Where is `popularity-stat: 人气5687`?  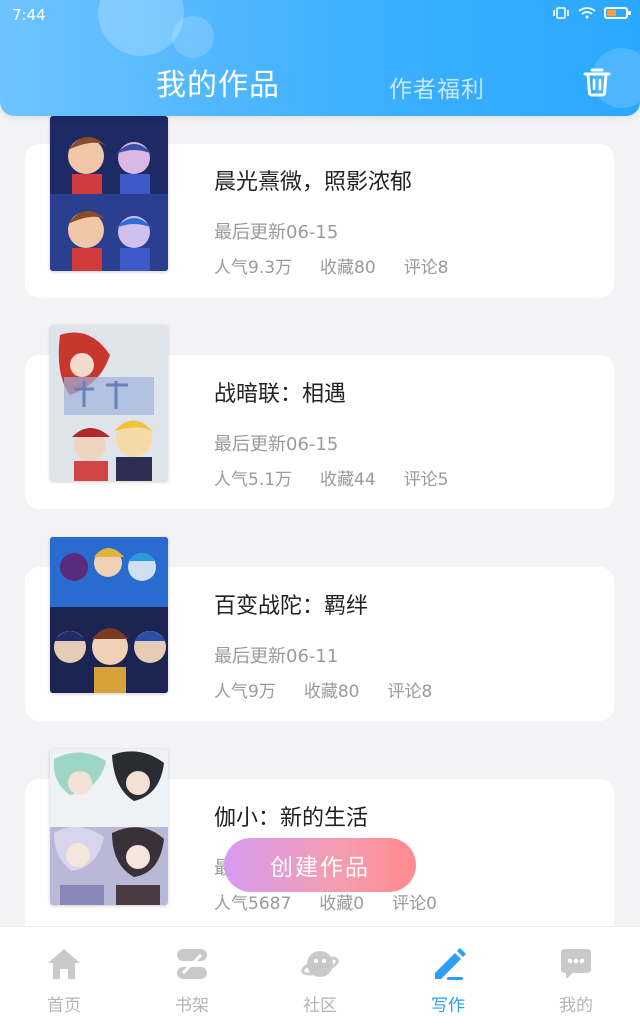
popularity-stat: 人气5687 is located at coordinates (253, 904).